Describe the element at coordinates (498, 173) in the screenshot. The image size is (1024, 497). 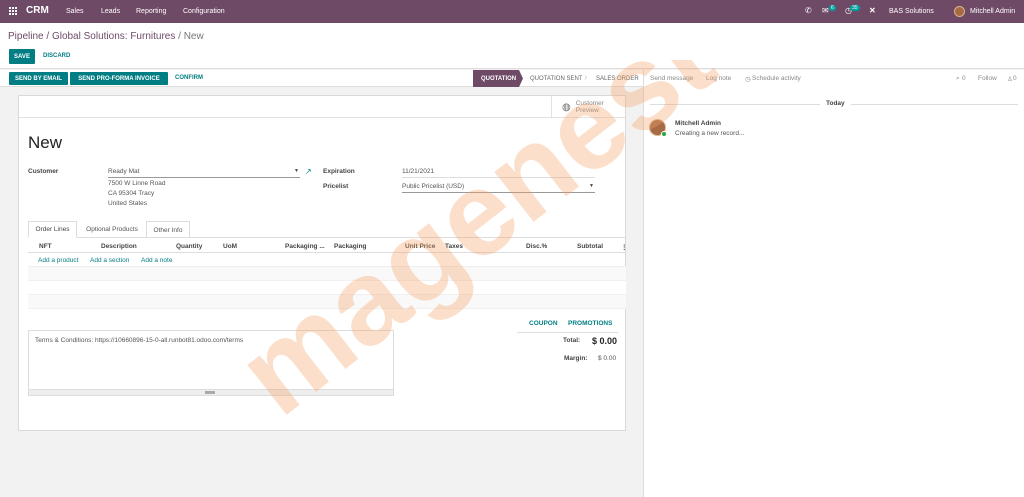
I see `expiration-field: 11/21/2021` at that location.